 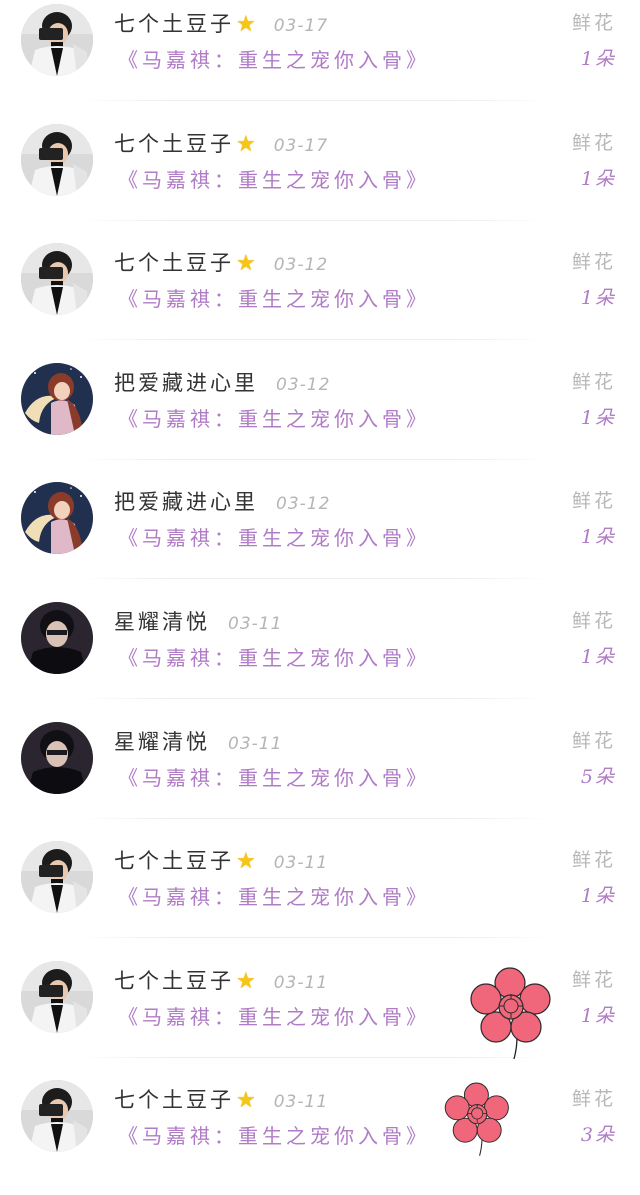 I want to click on gift-record-row: 星耀清悦 03-11 《马嘉祺：重生之宠你入骨》 鲜花 5朵, so click(x=320, y=777).